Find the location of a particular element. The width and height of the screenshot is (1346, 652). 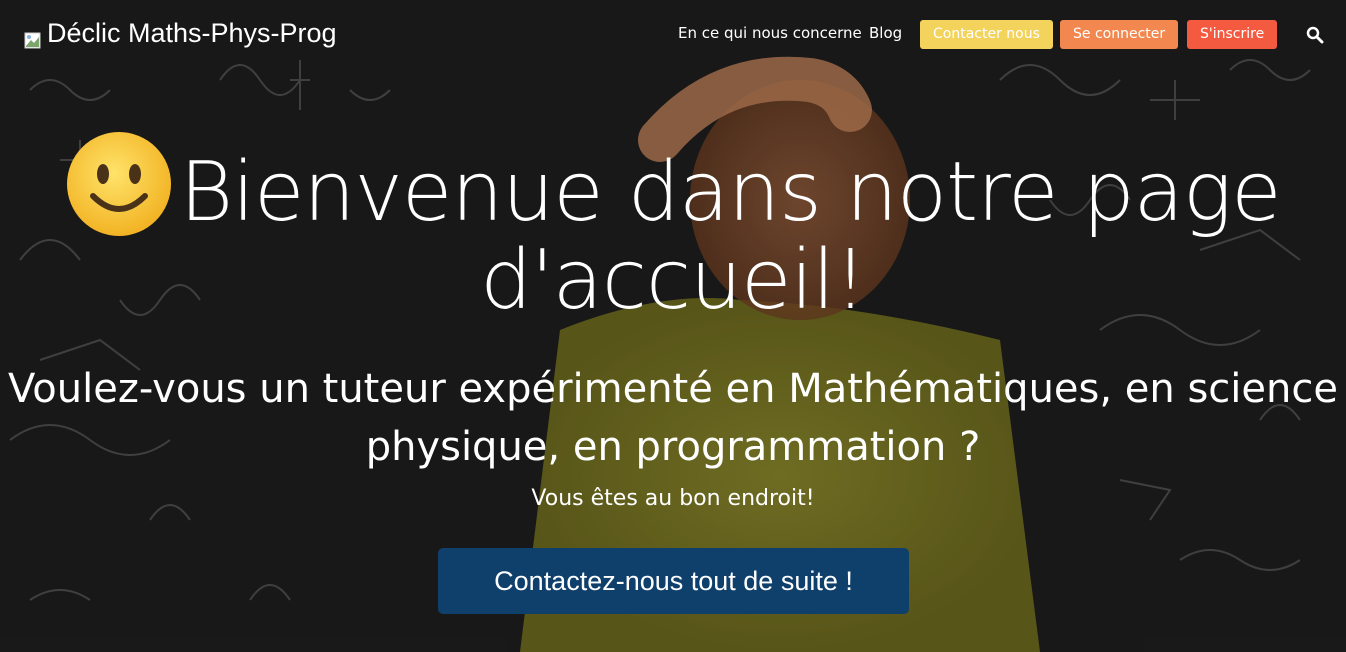

login-button: Se connecter is located at coordinates (1119, 34).